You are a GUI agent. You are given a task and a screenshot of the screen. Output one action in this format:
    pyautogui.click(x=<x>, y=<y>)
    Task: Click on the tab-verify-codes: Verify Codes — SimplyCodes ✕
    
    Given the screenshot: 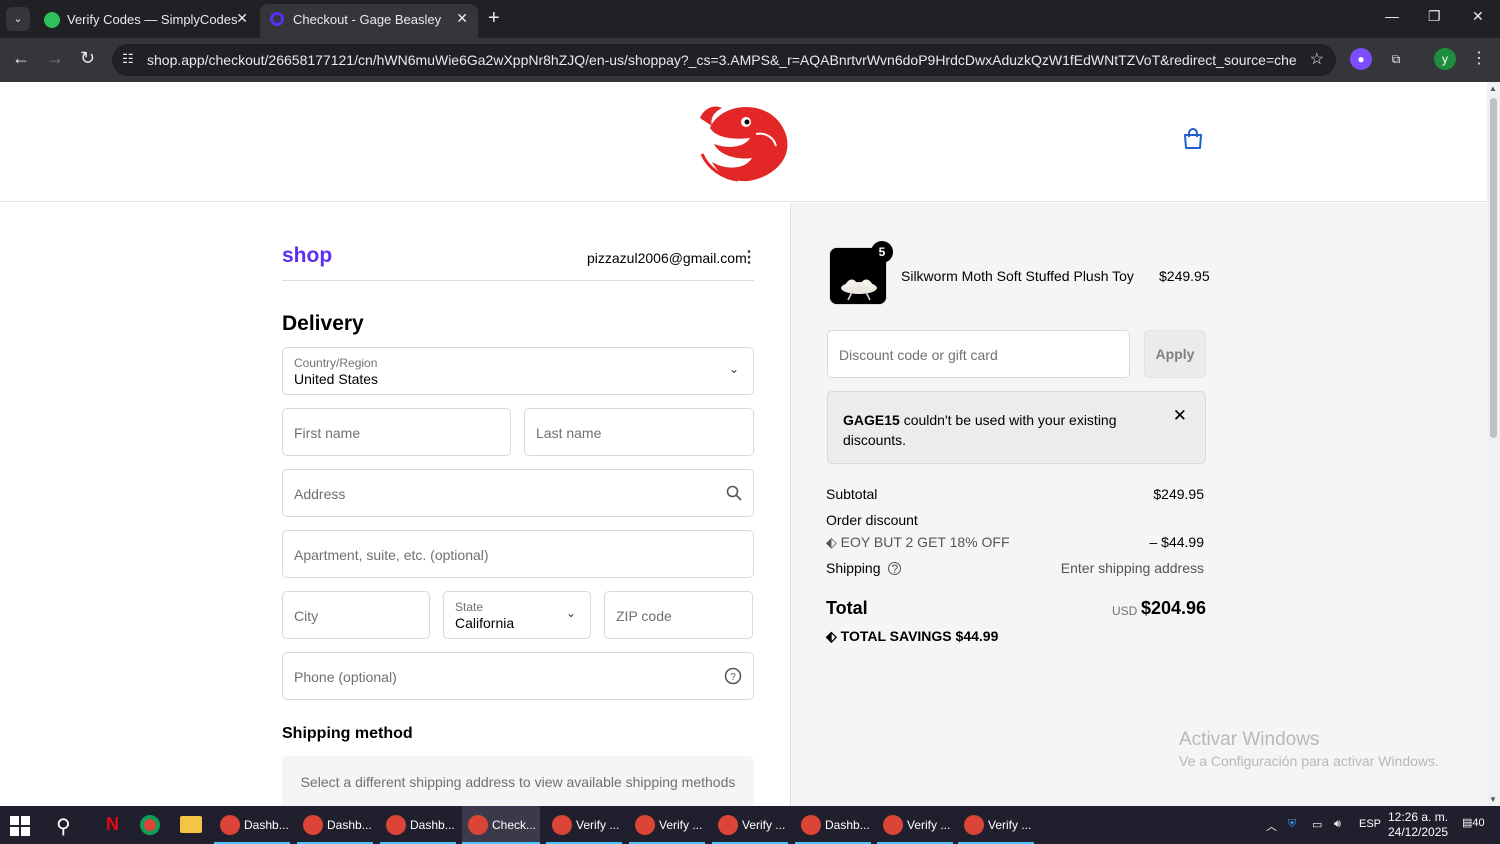 What is the action you would take?
    pyautogui.click(x=146, y=21)
    